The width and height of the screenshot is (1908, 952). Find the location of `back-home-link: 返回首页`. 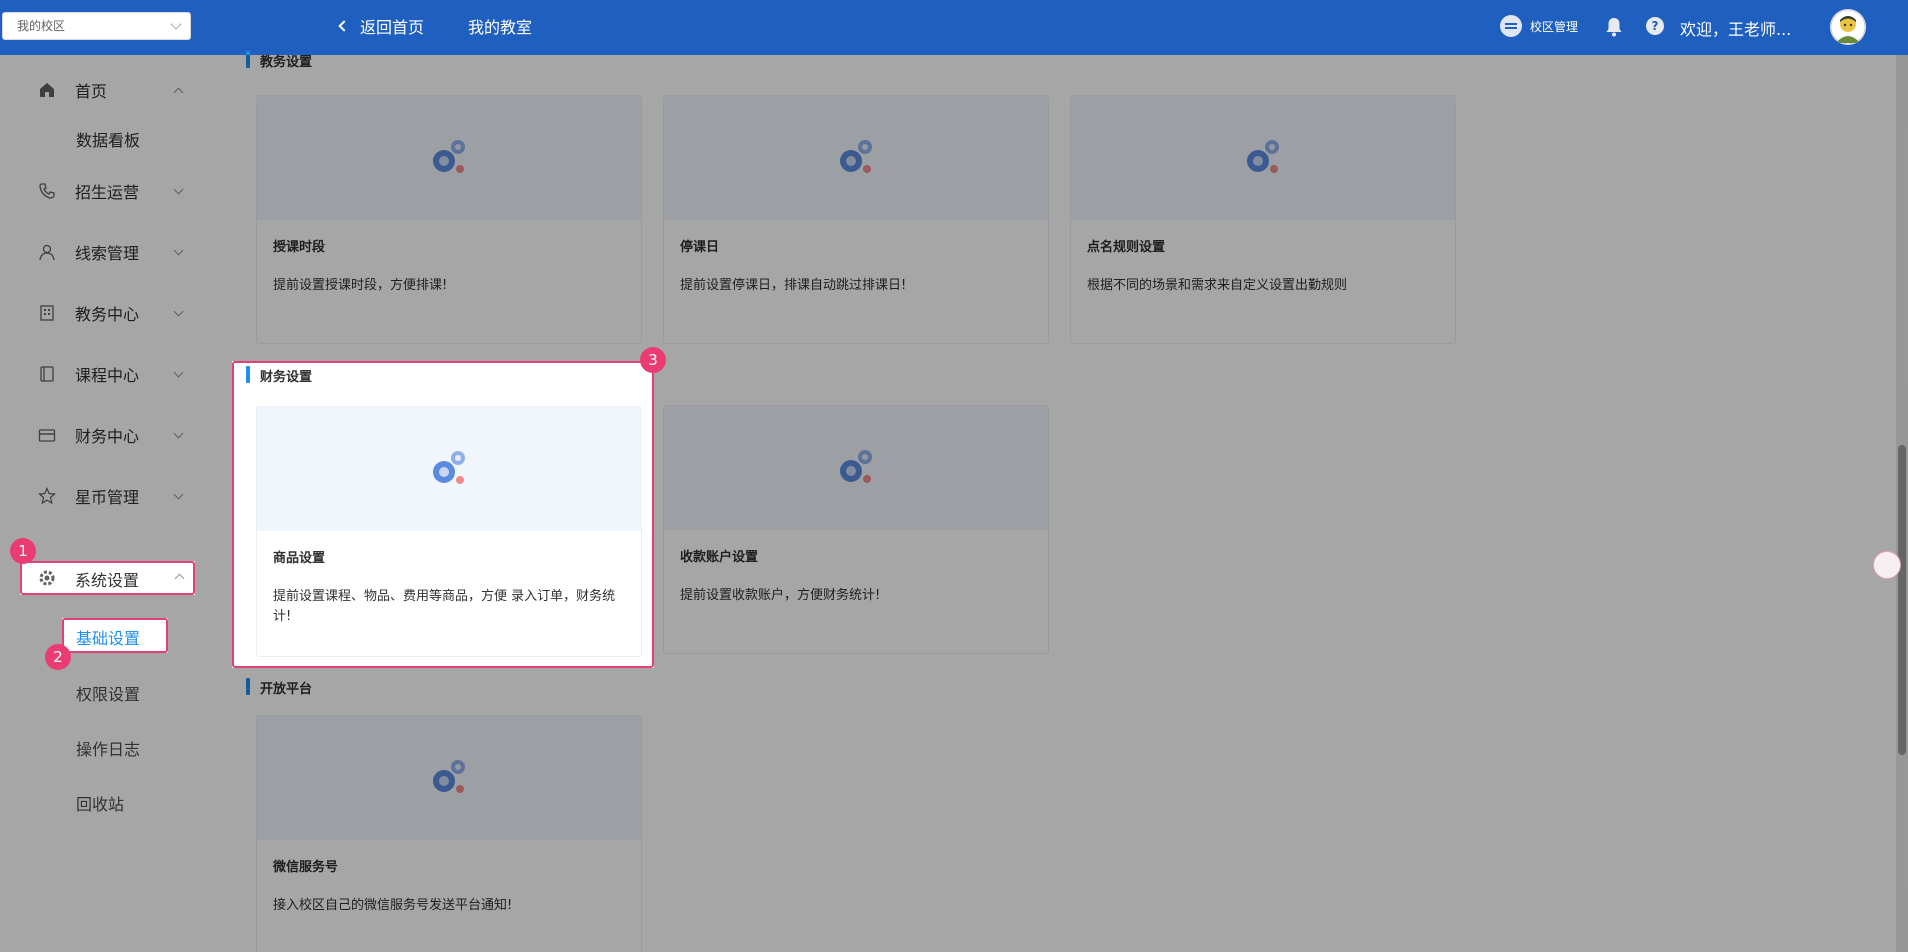

back-home-link: 返回首页 is located at coordinates (381, 26).